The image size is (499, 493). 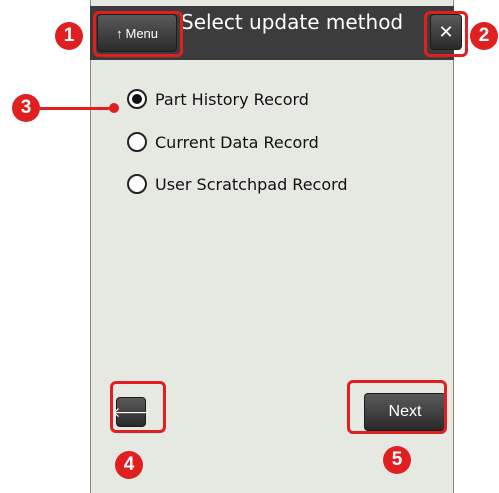 I want to click on callout-leader-line, so click(x=77, y=108).